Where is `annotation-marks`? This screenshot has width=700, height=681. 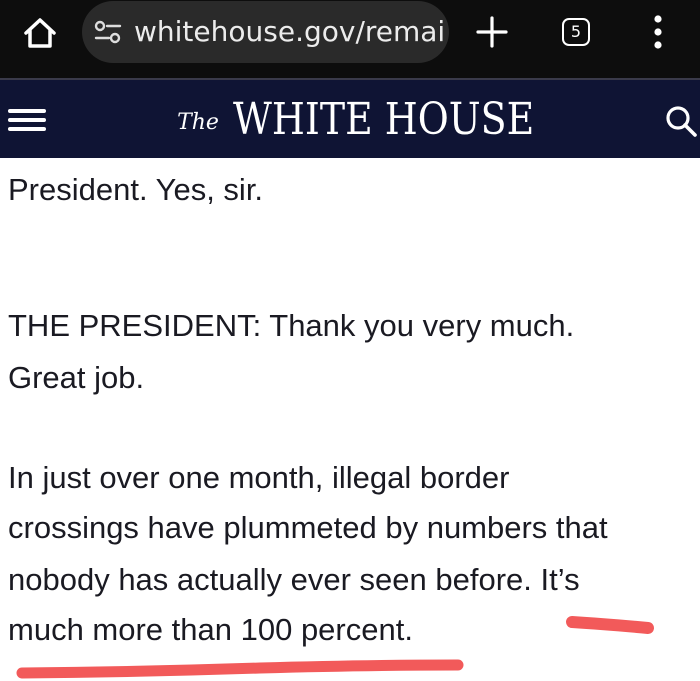
annotation-marks is located at coordinates (335, 647).